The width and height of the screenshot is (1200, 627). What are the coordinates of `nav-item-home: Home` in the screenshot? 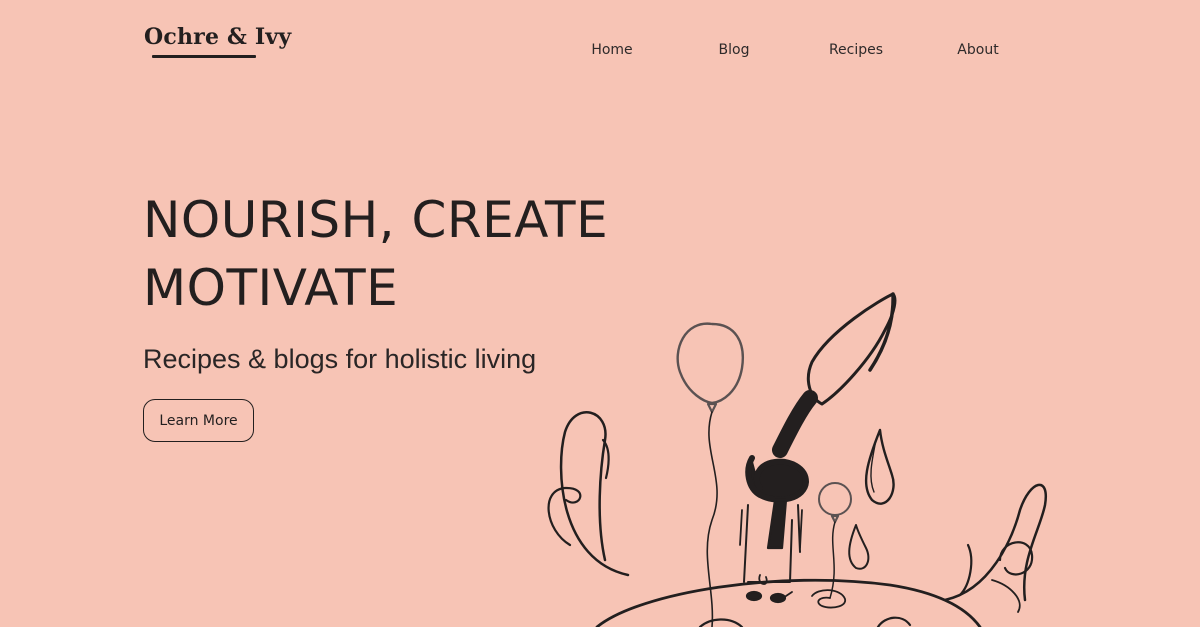 It's located at (612, 50).